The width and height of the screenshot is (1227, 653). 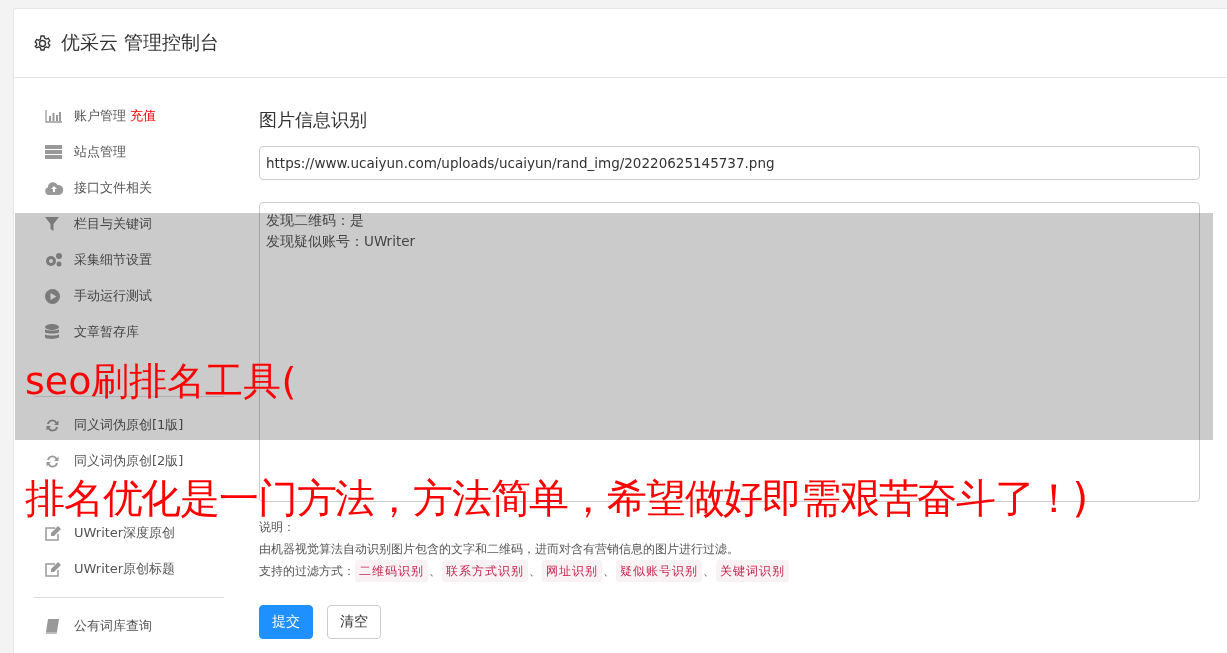 I want to click on filter-tag: 关键词识别, so click(x=752, y=571).